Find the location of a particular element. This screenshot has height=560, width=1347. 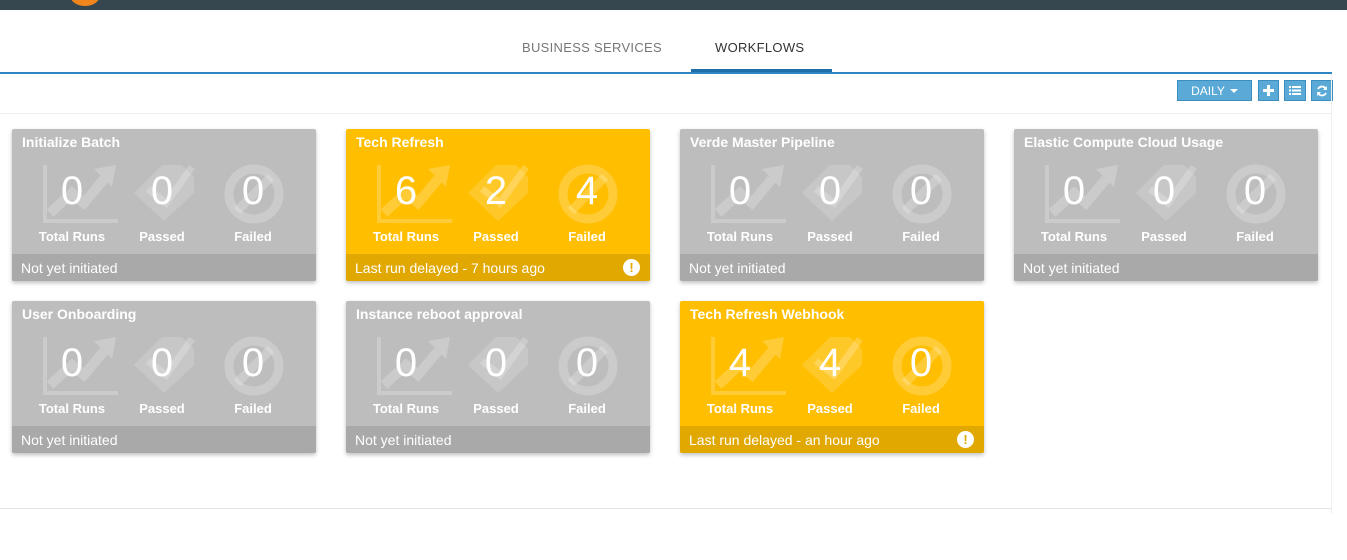

tab-business-services: BUSINESS SERVICES is located at coordinates (592, 47).